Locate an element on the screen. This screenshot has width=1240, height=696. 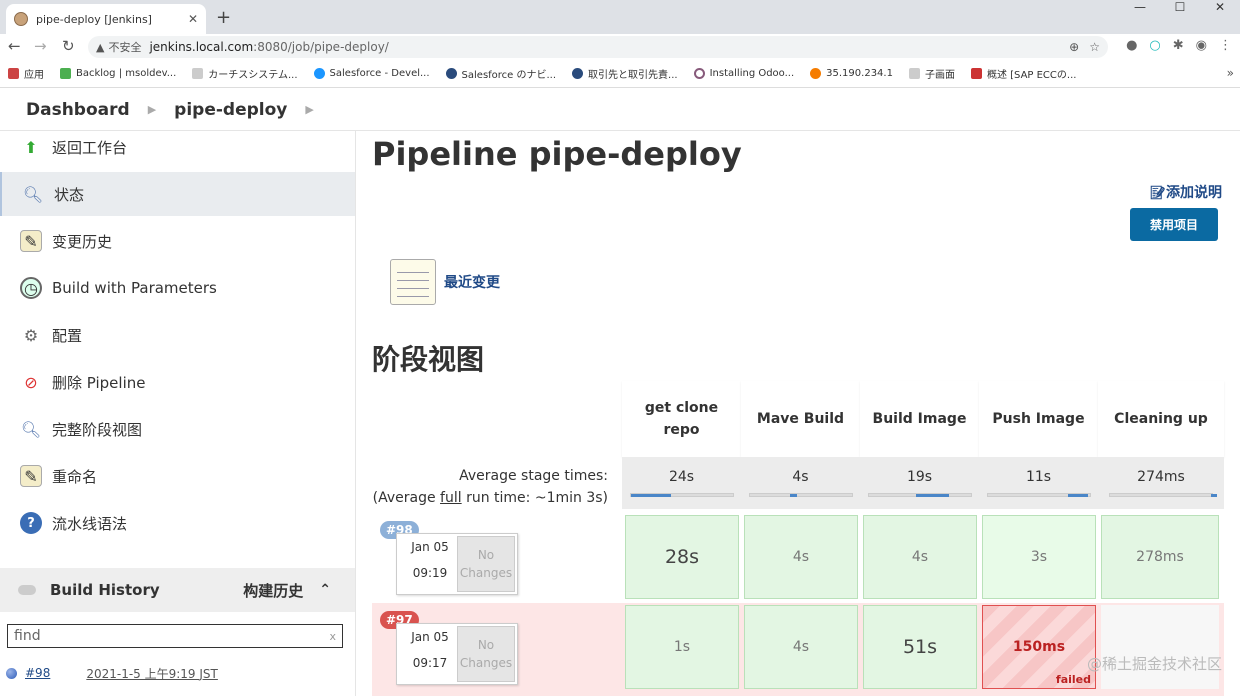
sidebar-item-rename: ✎ 重命名 is located at coordinates (177, 476).